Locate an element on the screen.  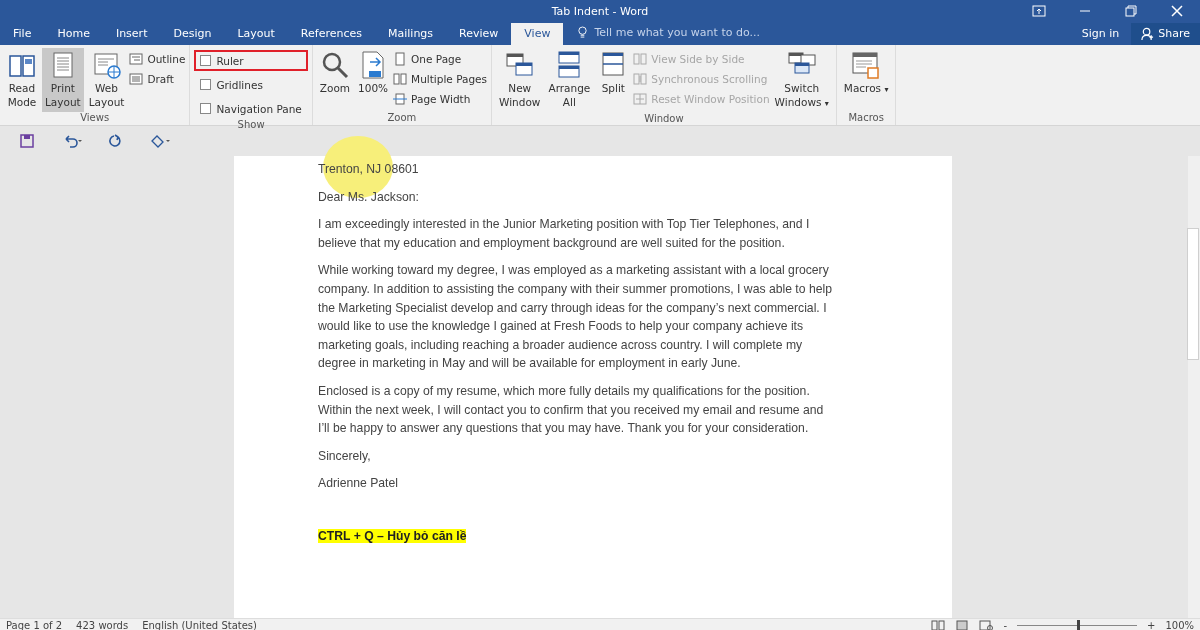
ribbon-button: Read Mode is located at coordinates (22, 80).